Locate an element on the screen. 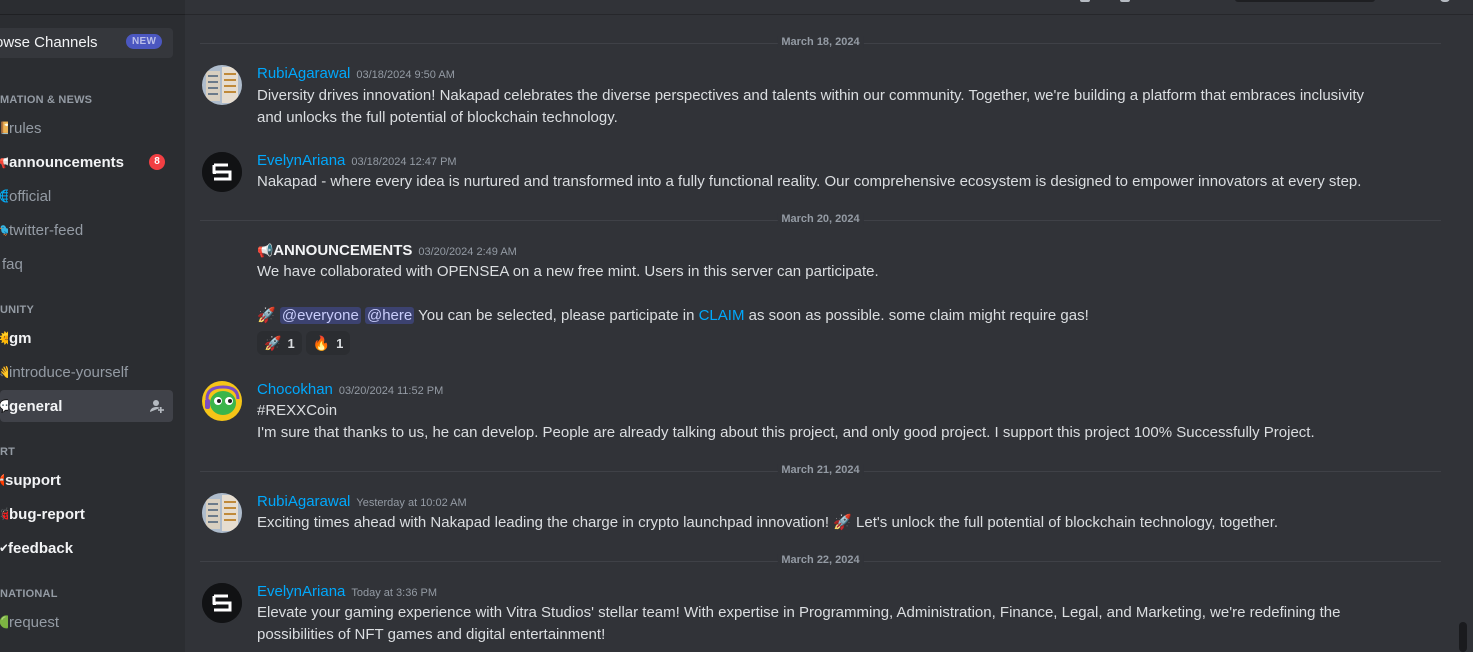 The height and width of the screenshot is (652, 1473). message-header: RubiAgarawal Yesterday at 10:02 AM is located at coordinates (362, 502).